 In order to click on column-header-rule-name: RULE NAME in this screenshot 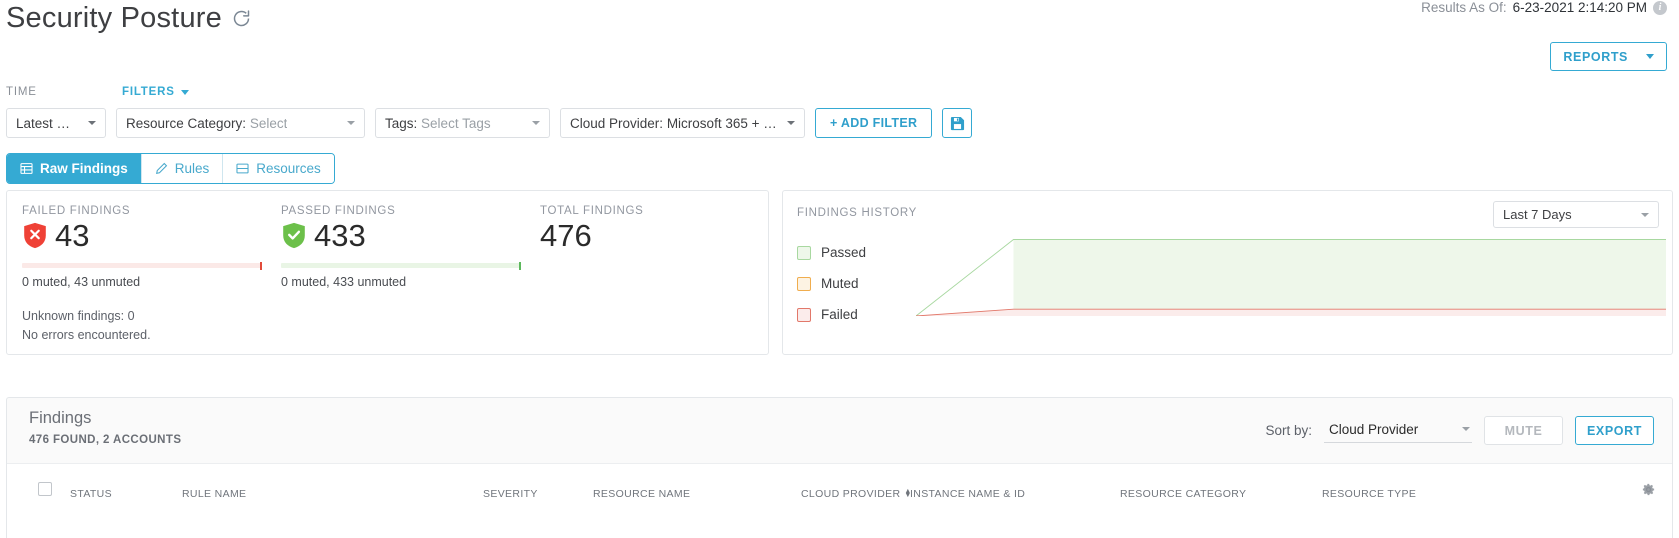, I will do `click(214, 494)`.